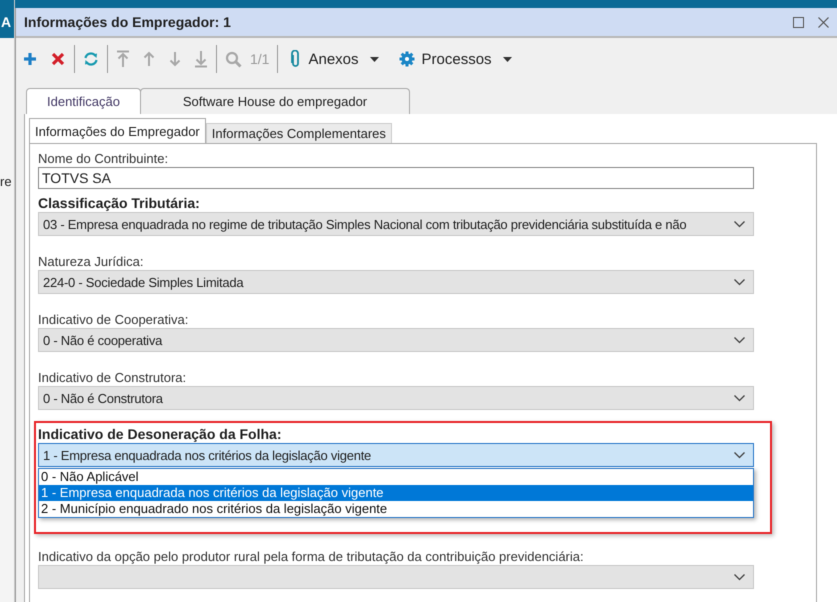  What do you see at coordinates (104, 158) in the screenshot?
I see `field-label: Nome do Contribuinte:` at bounding box center [104, 158].